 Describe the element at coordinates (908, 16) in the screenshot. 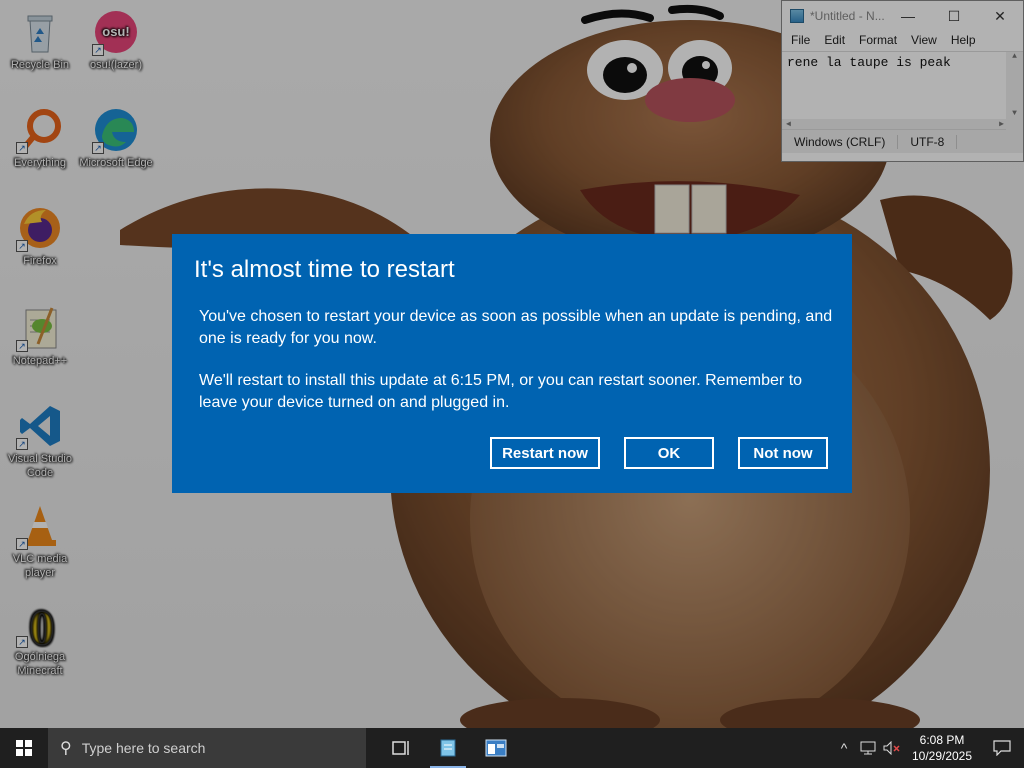

I see `minimize-button: —` at that location.